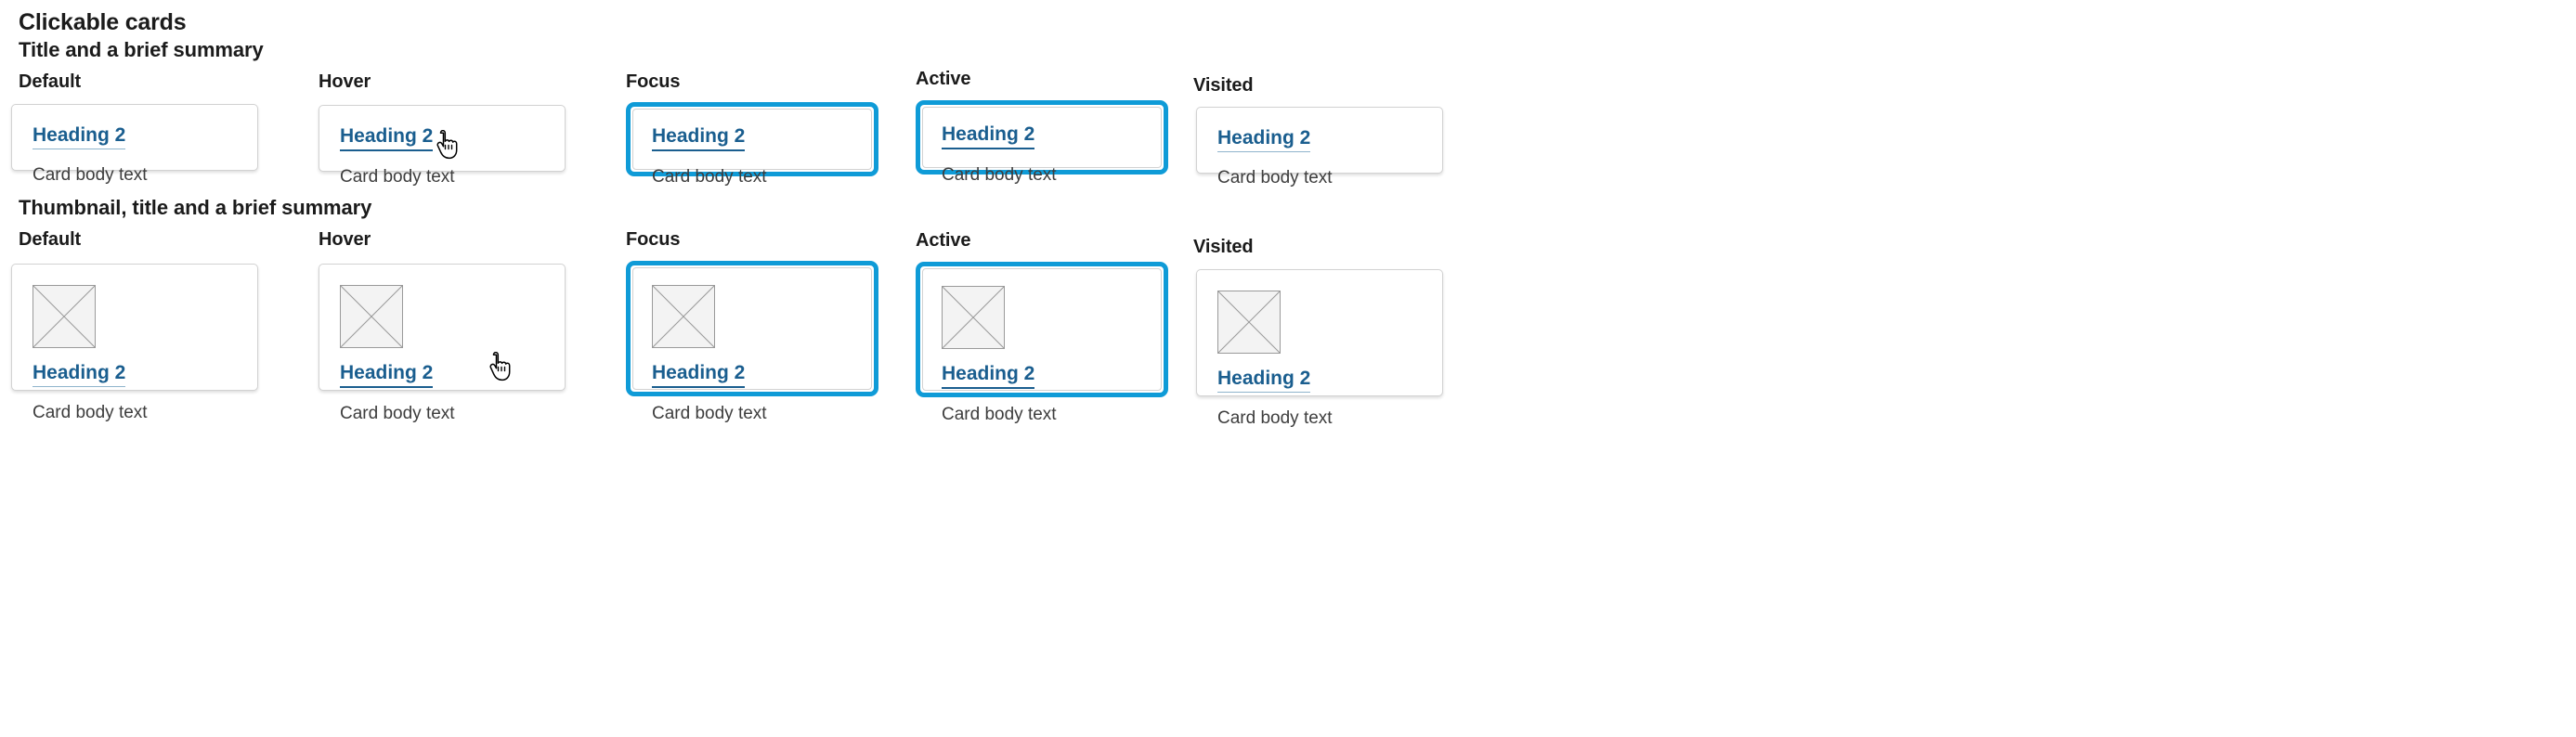  I want to click on page-title: Clickable cards, so click(103, 22).